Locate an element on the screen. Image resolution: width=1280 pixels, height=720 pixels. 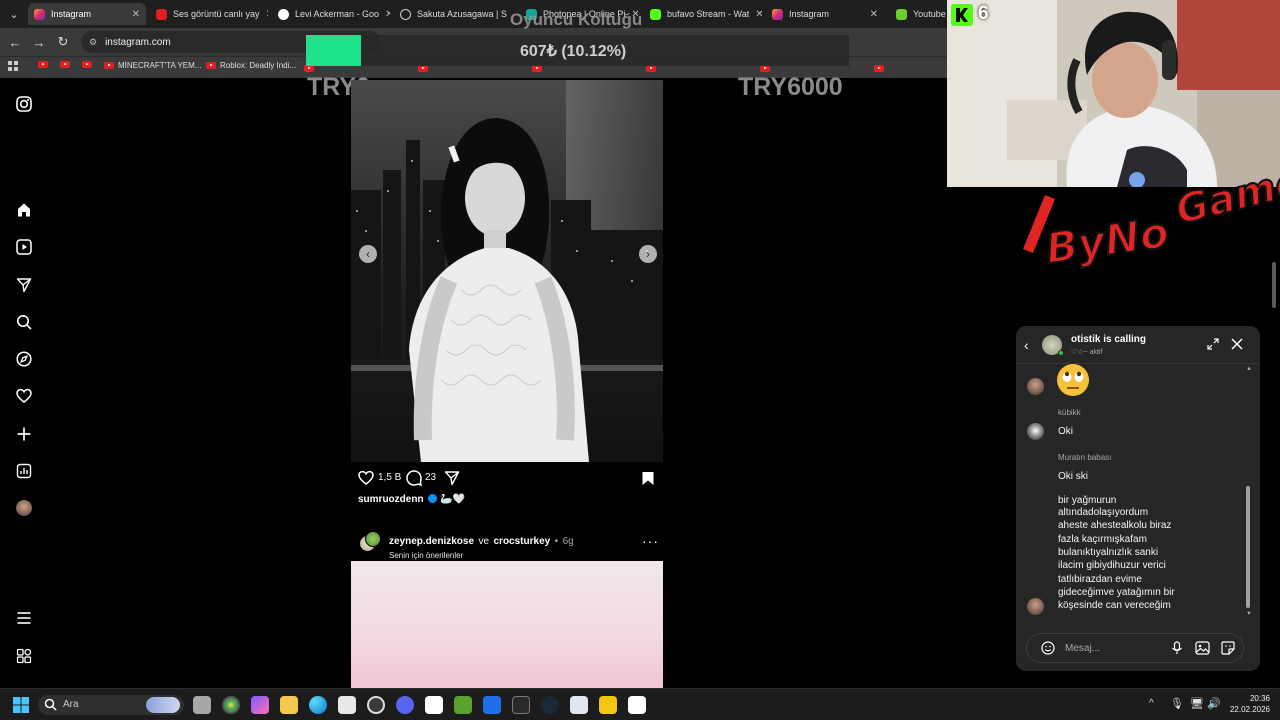
sticker-icon is located at coordinates (1228, 650).